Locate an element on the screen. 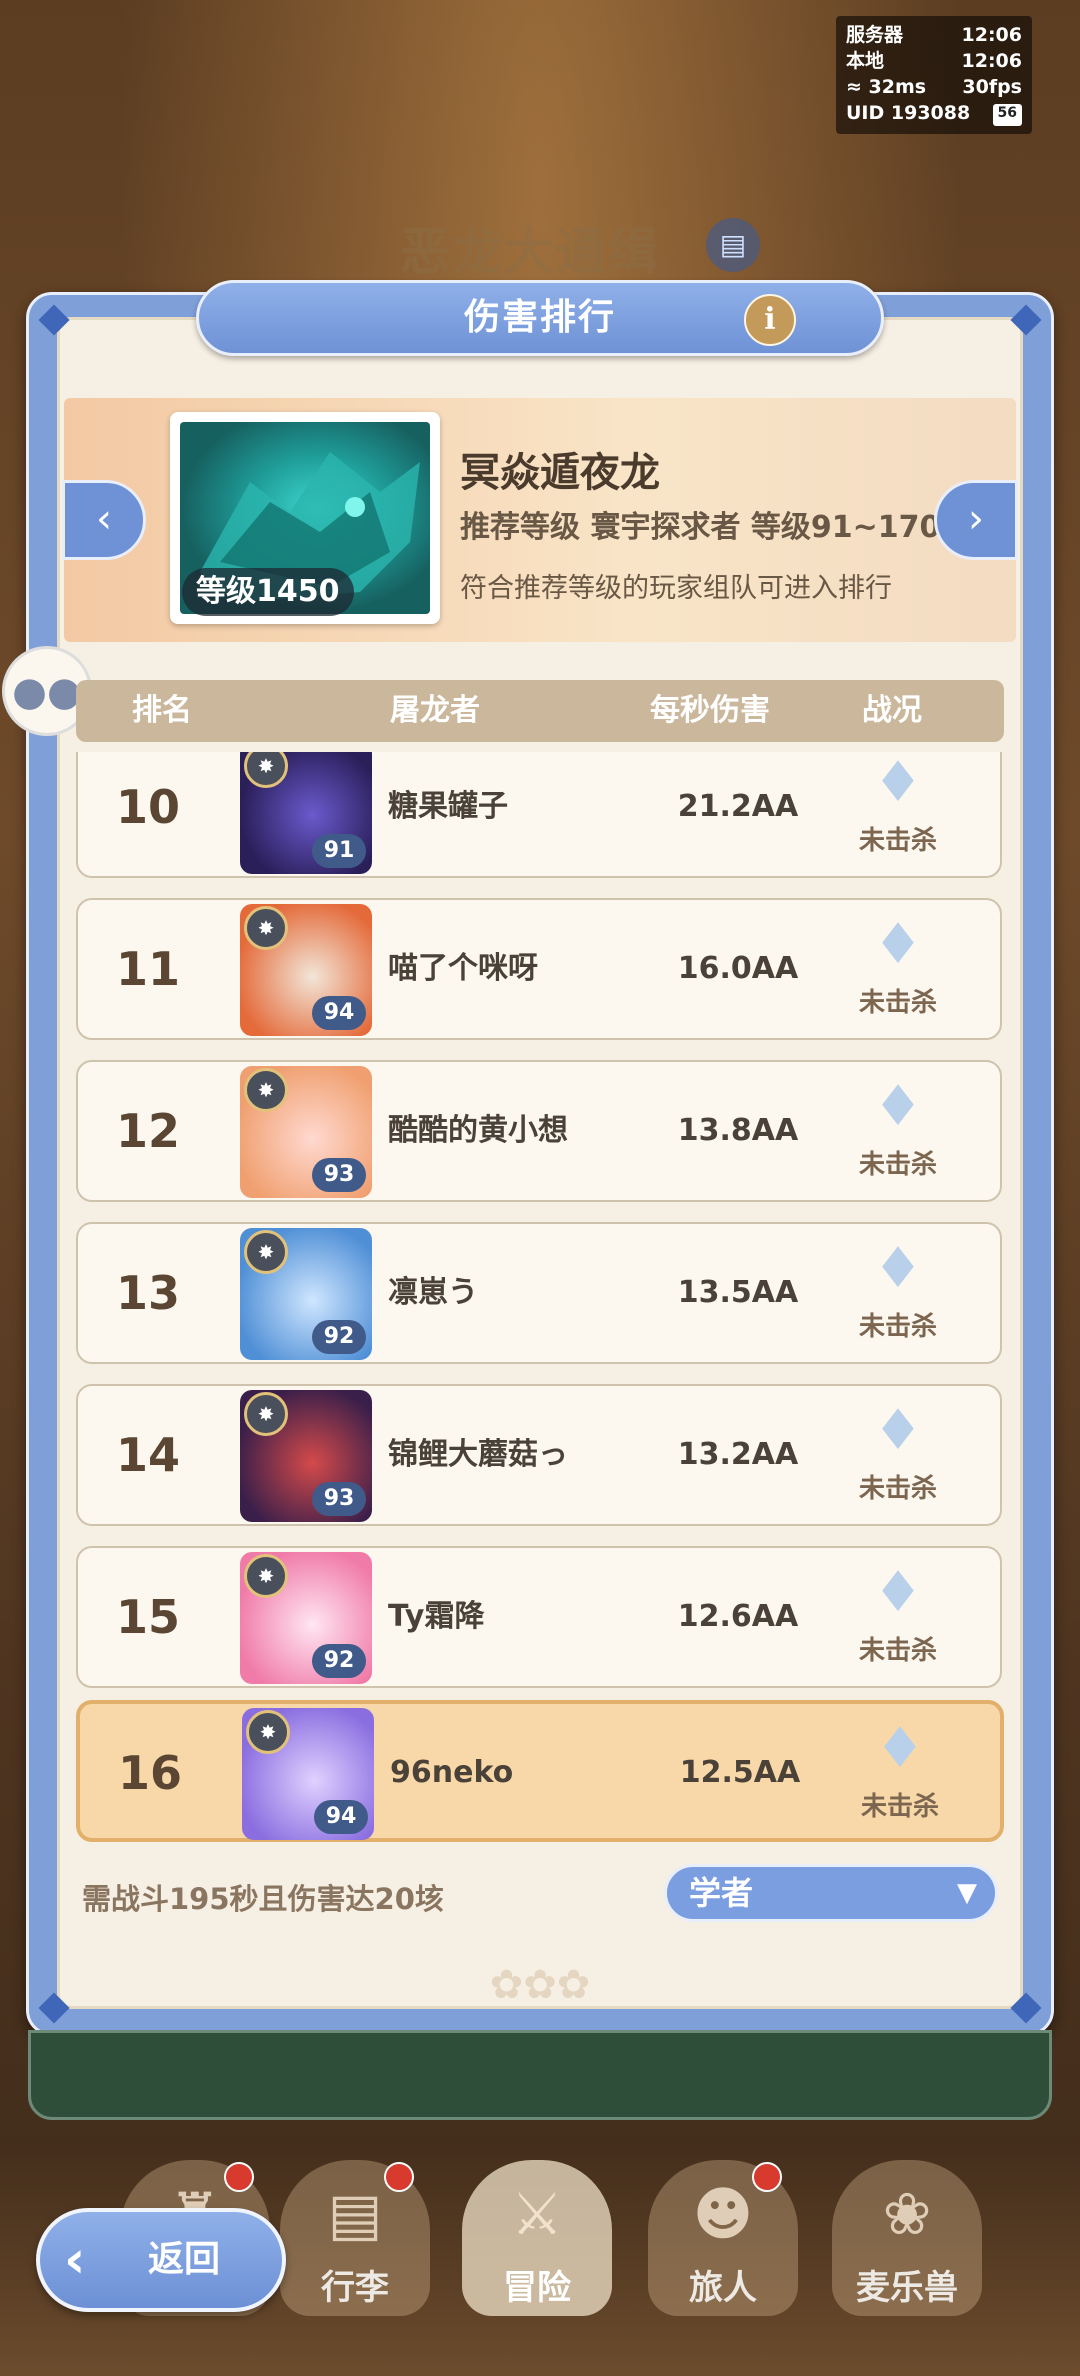 Image resolution: width=1080 pixels, height=2376 pixels. nav-label: 冒险 is located at coordinates (537, 2288).